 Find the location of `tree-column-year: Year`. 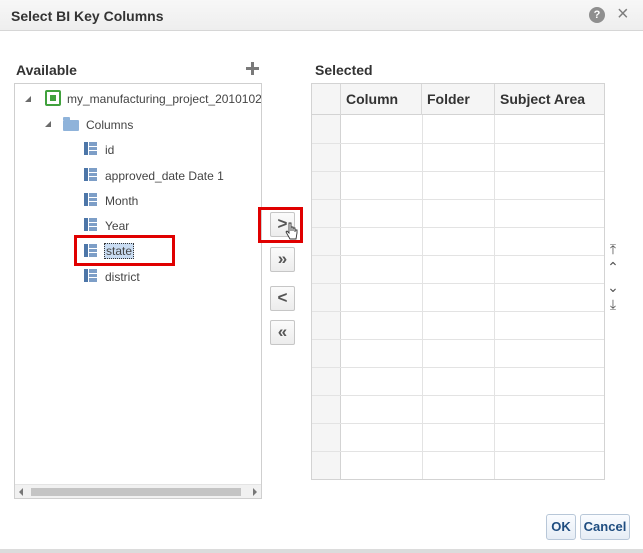

tree-column-year: Year is located at coordinates (117, 226).